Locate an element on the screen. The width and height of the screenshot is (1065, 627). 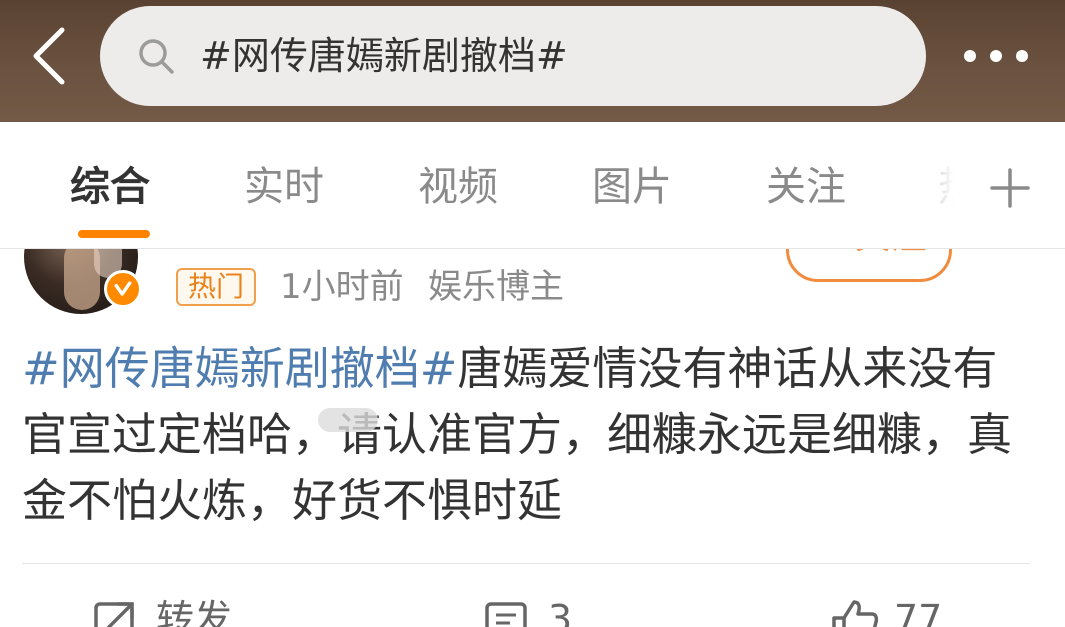
plus-icon is located at coordinates (1010, 188).